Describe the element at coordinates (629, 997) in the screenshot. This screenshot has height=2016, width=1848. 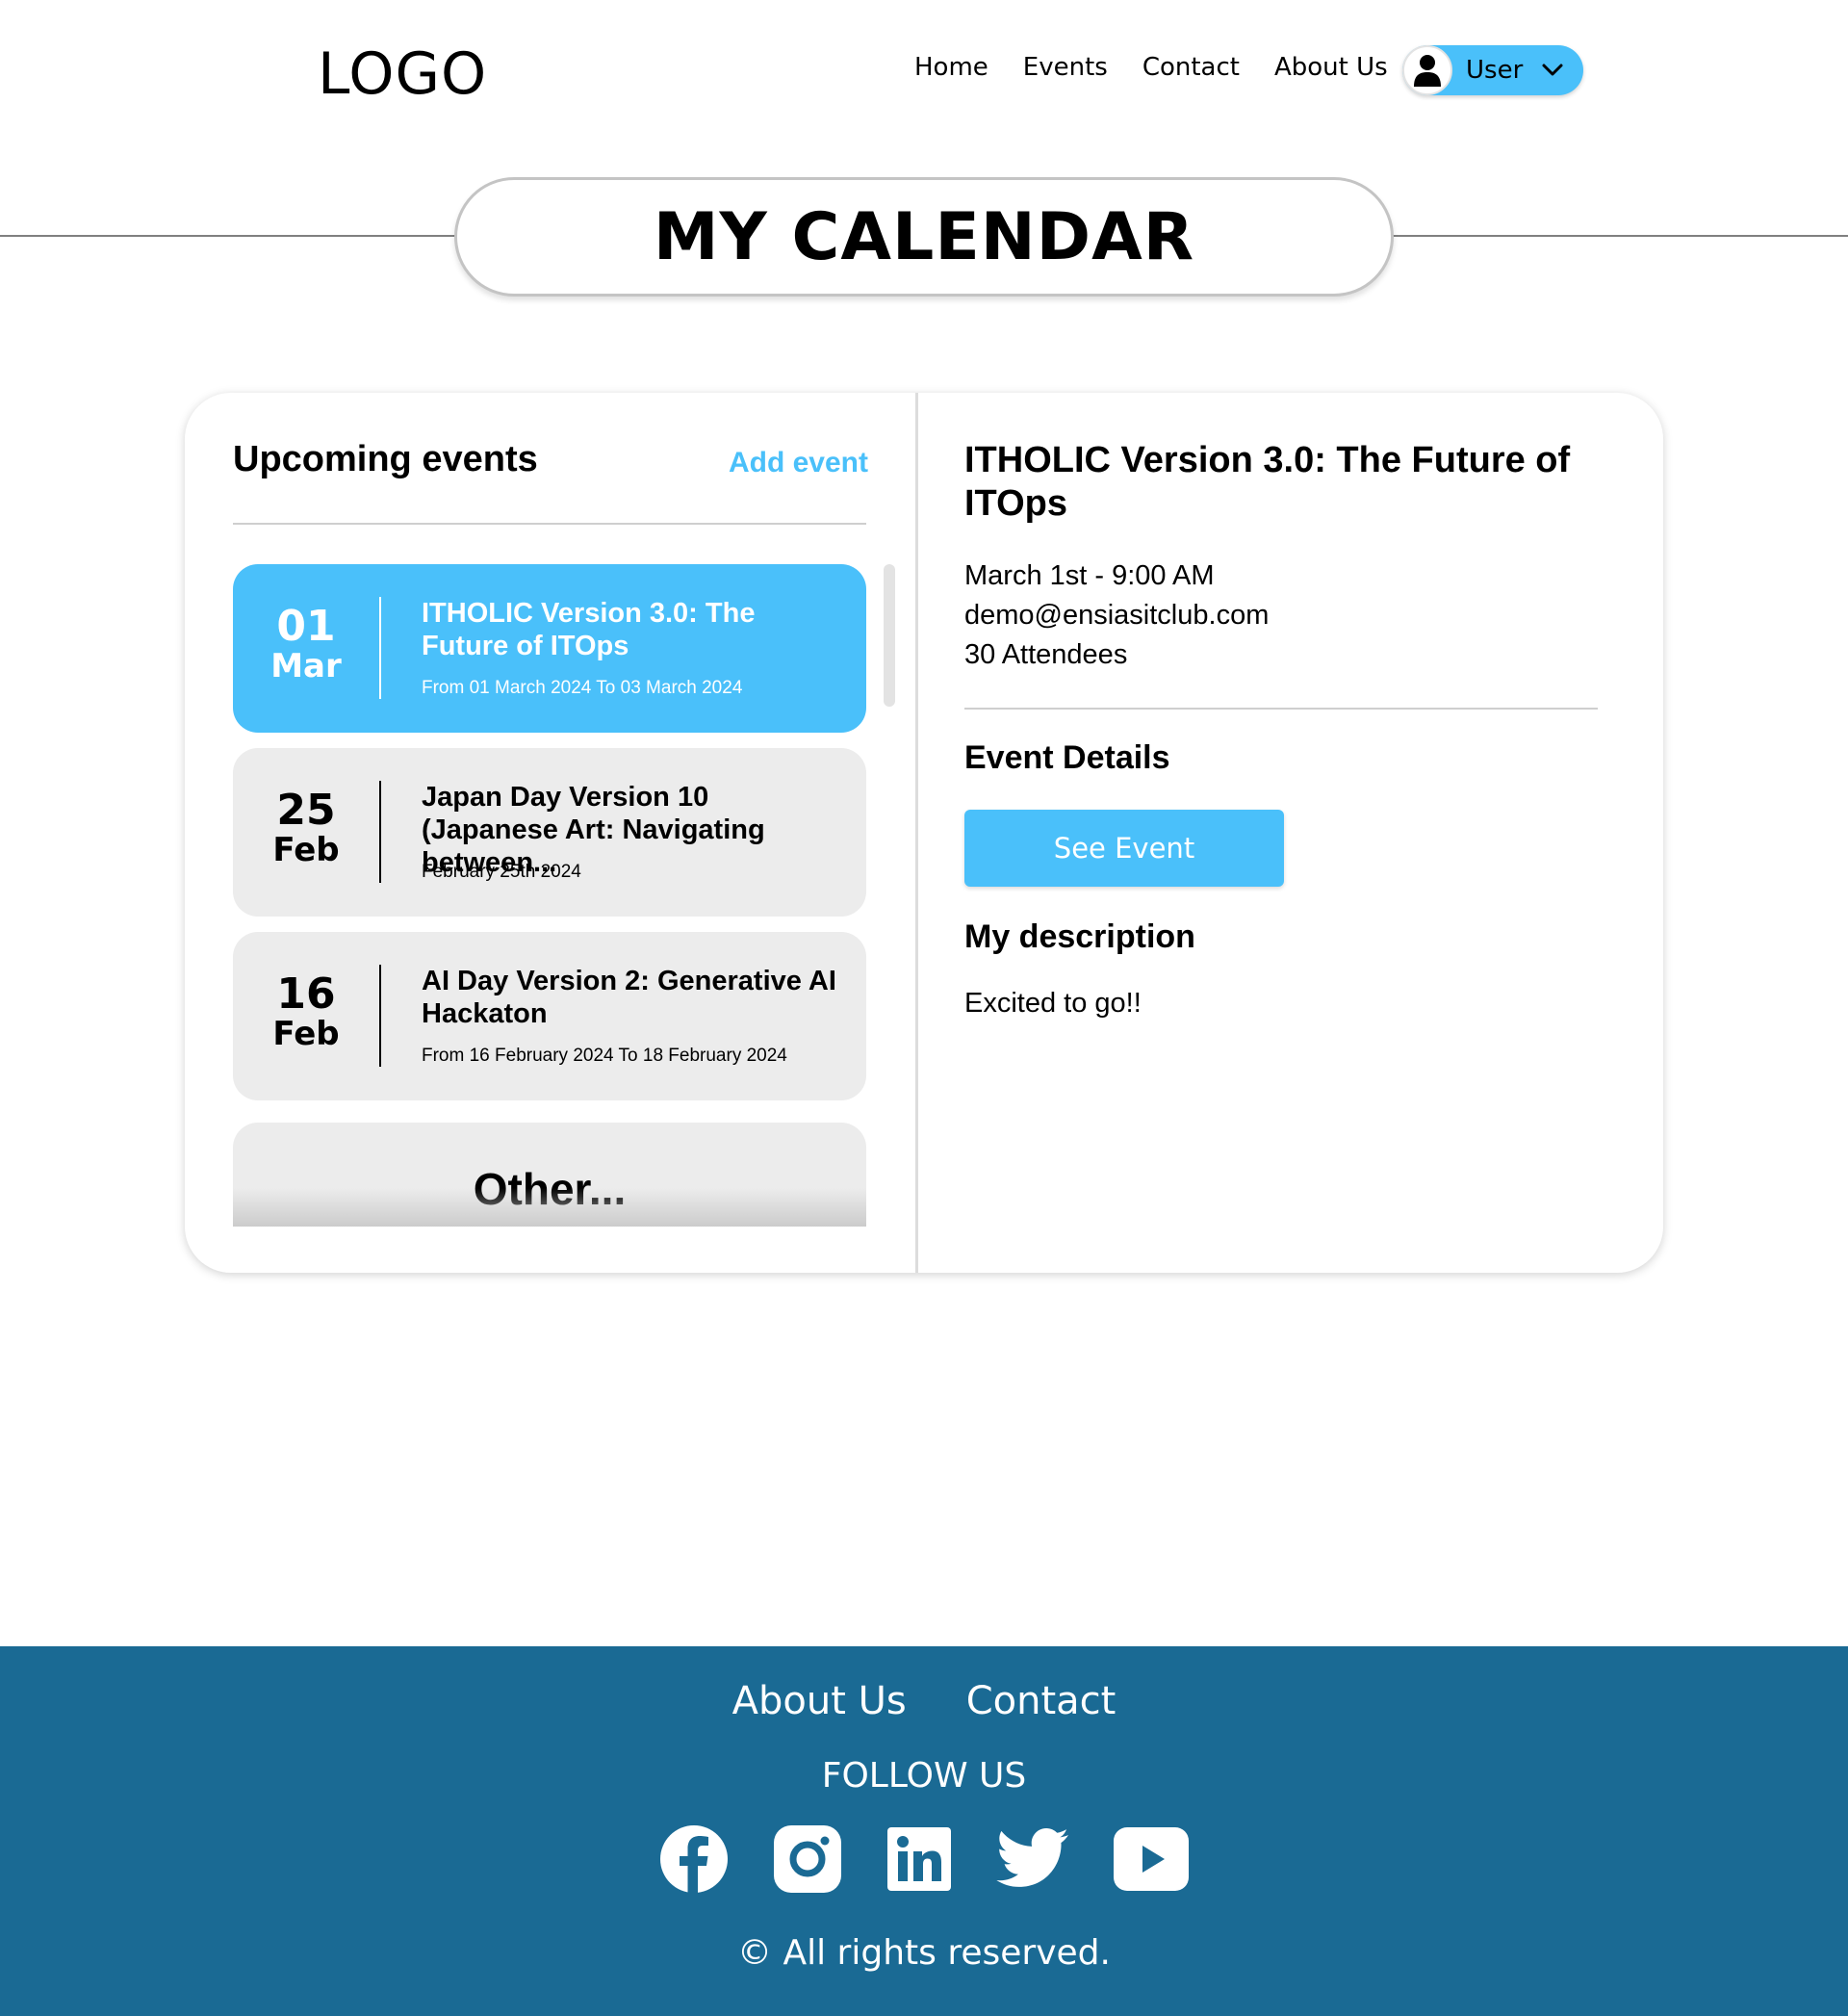
I see `event-title: AI Day Version 2: Generative AI Hackaton` at that location.